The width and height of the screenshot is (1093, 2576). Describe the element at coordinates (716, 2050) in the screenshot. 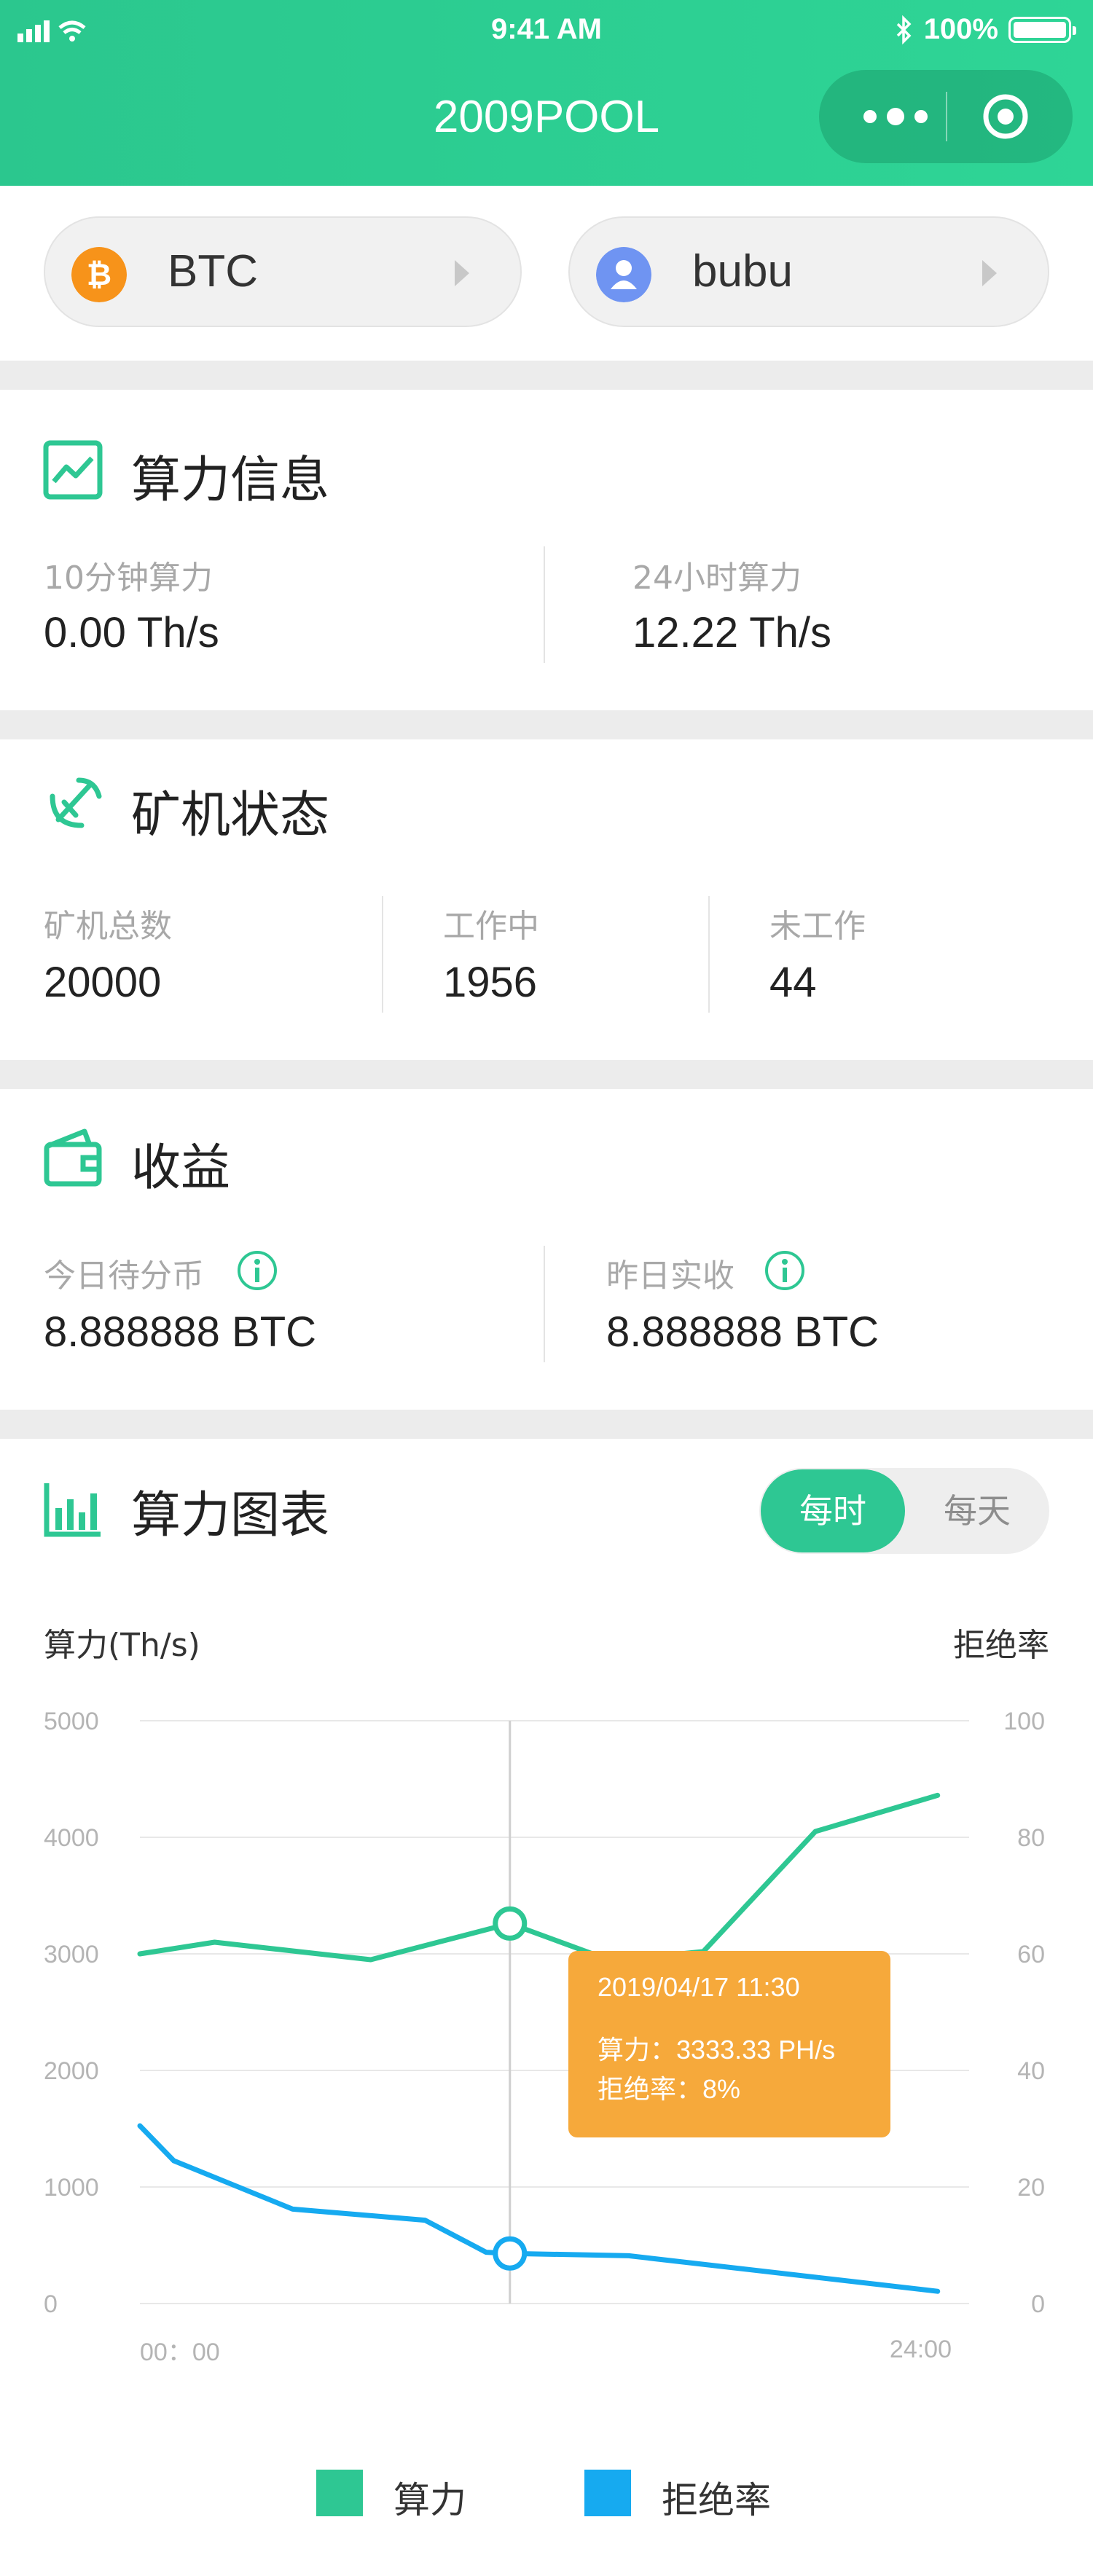

I see `tooltip-hashrate: 算力：3333.33 PH/s` at that location.